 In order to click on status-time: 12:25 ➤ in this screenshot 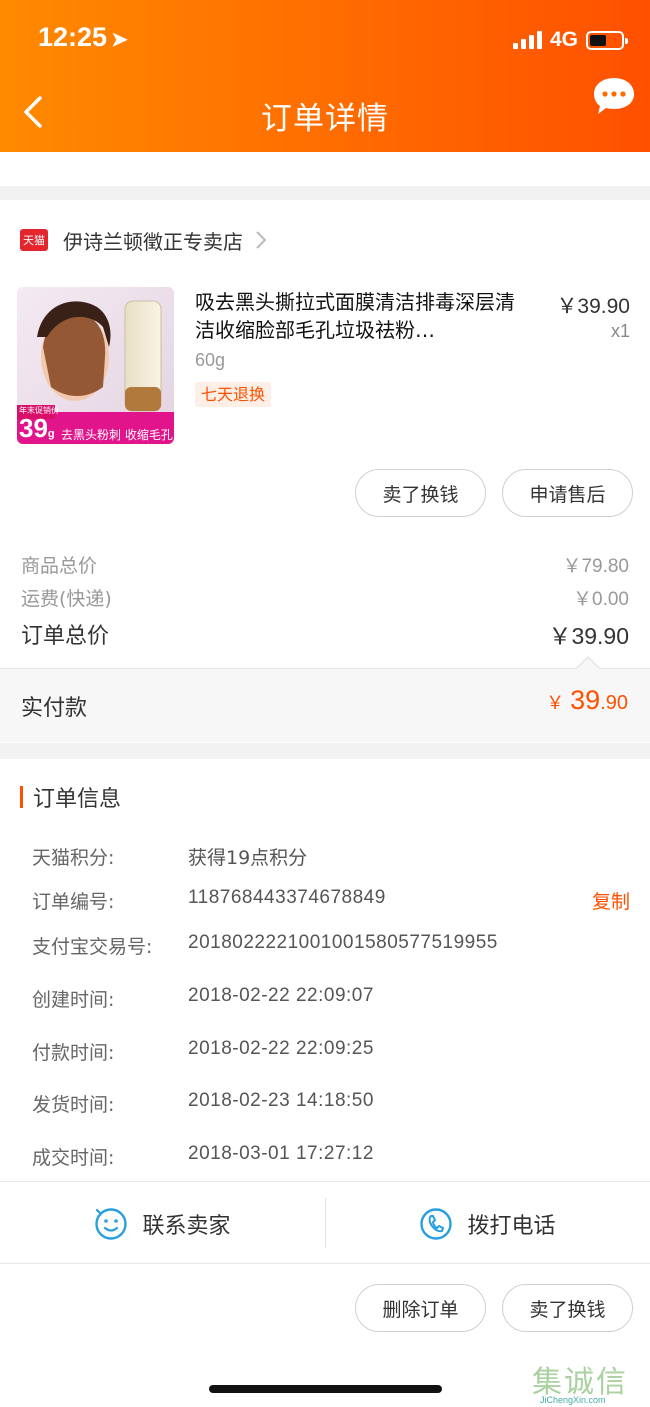, I will do `click(83, 37)`.